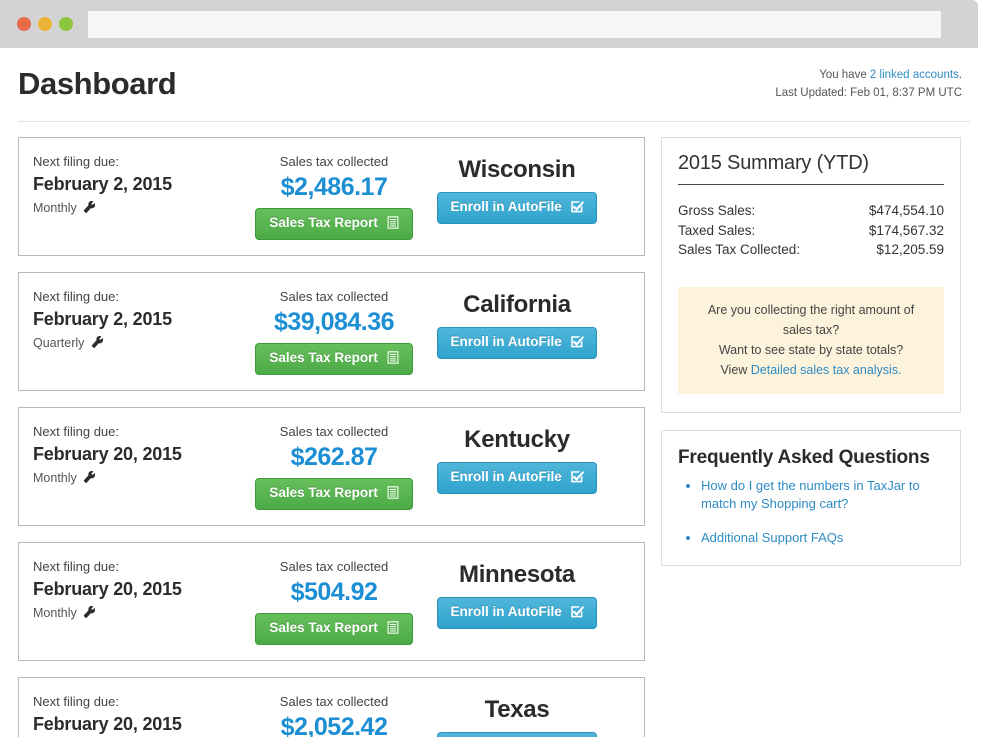 The image size is (988, 737). Describe the element at coordinates (517, 439) in the screenshot. I see `state-name: Kentucky` at that location.